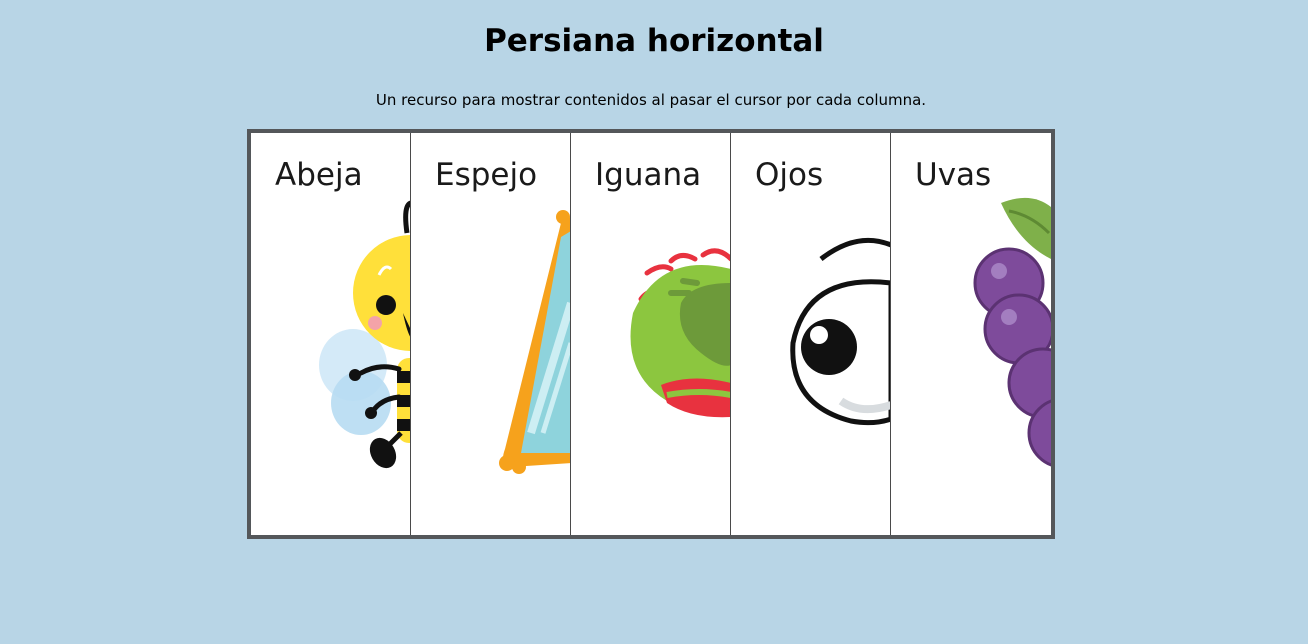  Describe the element at coordinates (491, 334) in the screenshot. I see `blind-column-espejo: Espejo` at that location.